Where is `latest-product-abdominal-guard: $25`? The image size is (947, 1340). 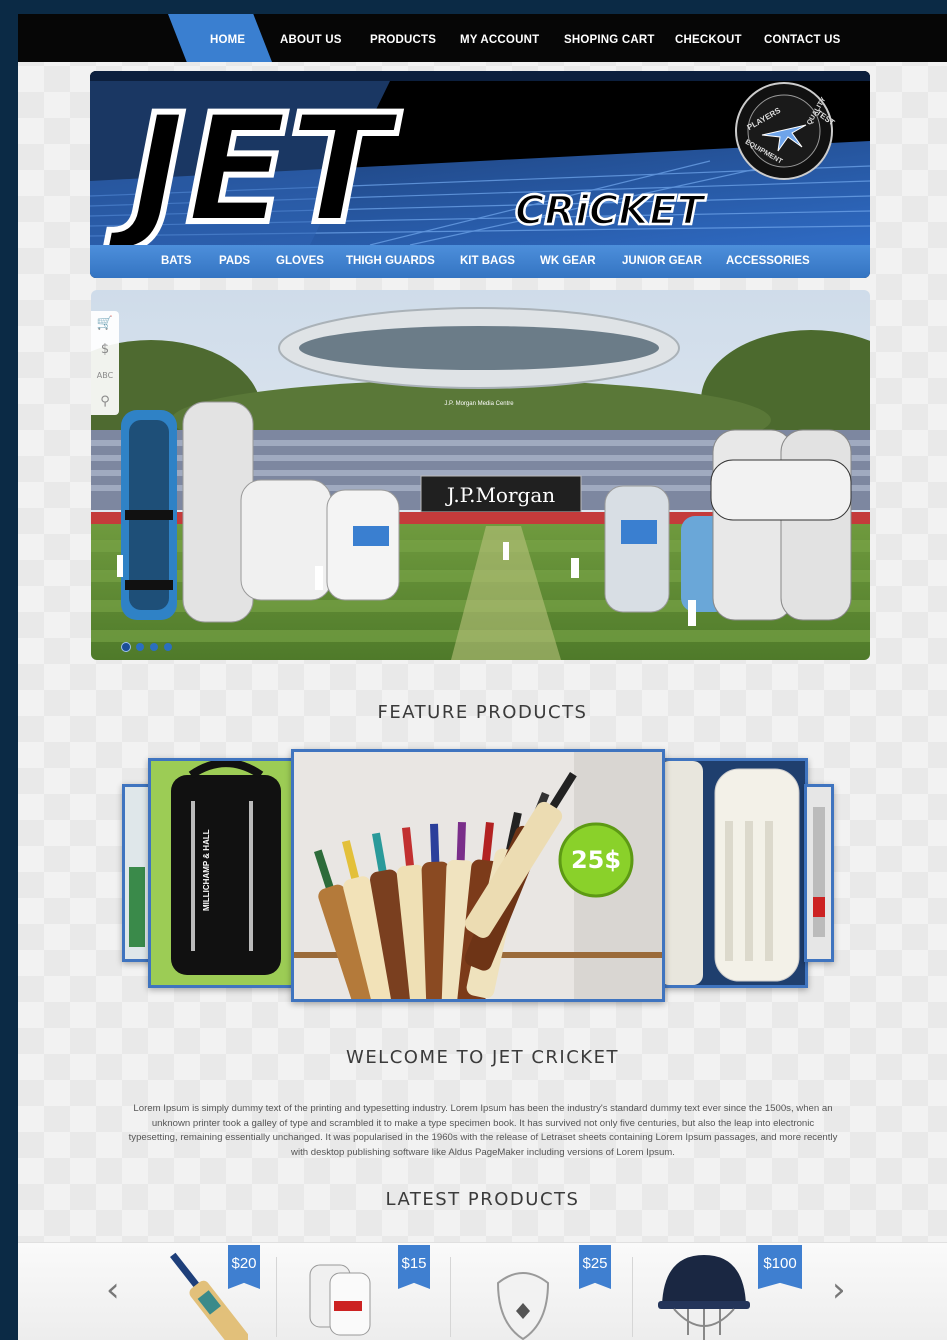
latest-product-abdominal-guard: $25 is located at coordinates (548, 1291).